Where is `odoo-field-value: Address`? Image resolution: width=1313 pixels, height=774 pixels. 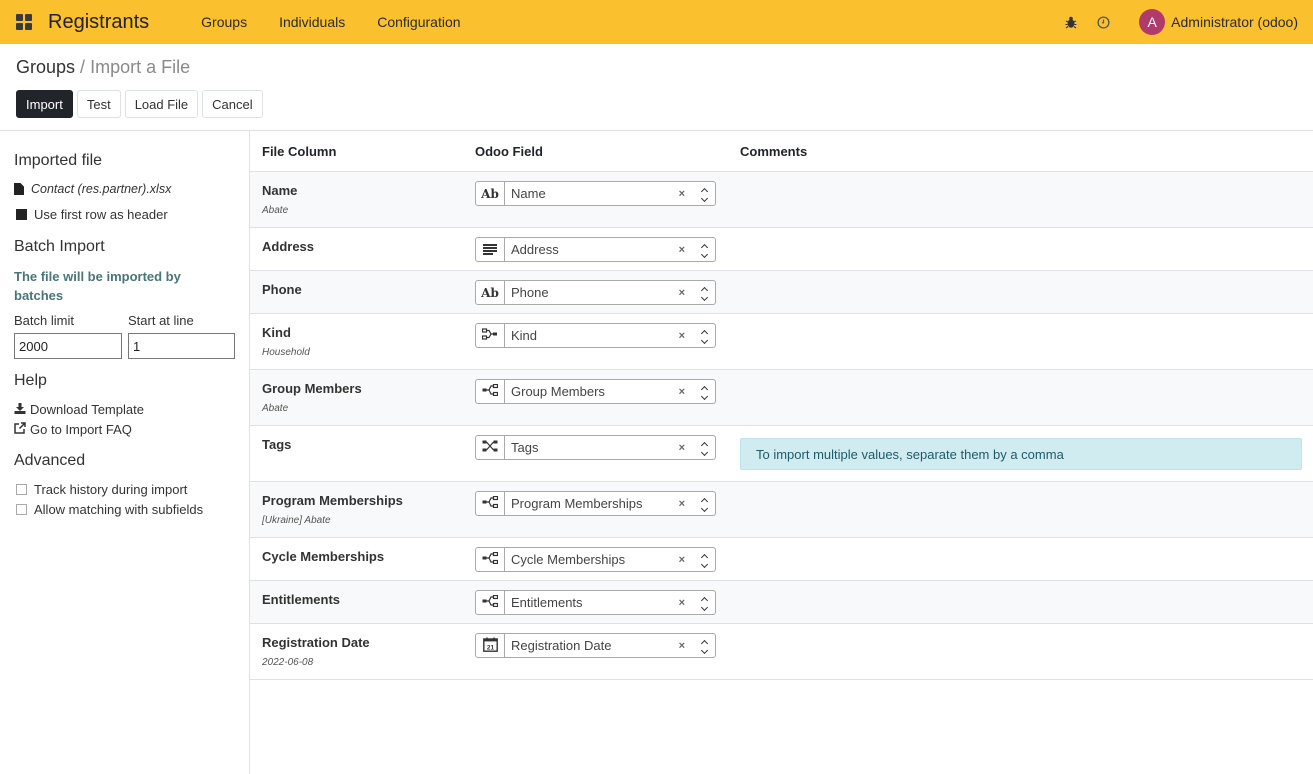 odoo-field-value: Address is located at coordinates (535, 249).